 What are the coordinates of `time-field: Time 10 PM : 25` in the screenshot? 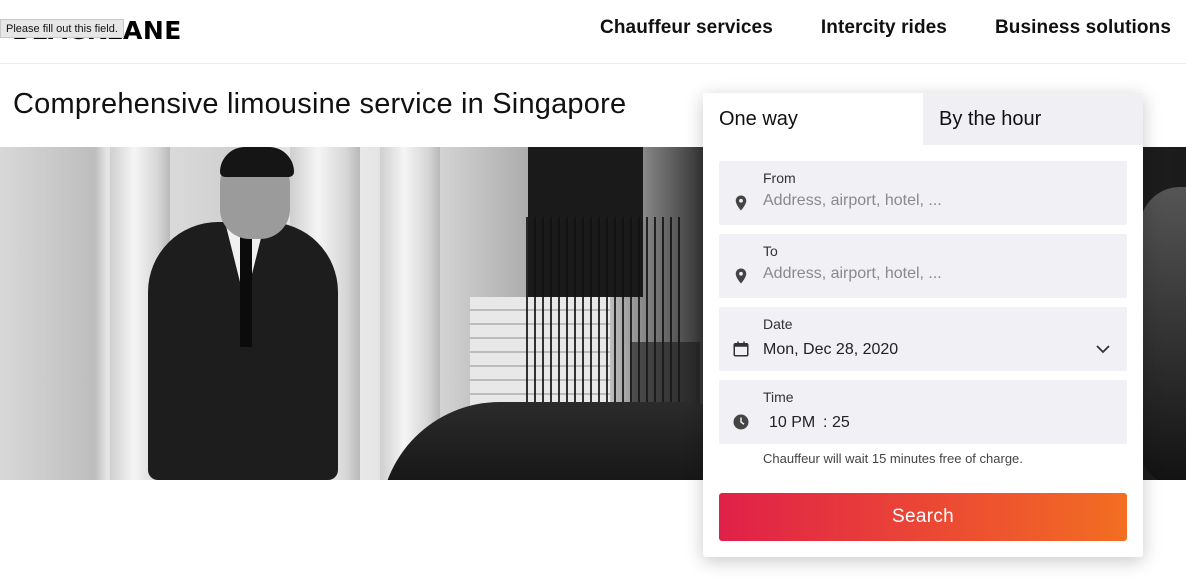 It's located at (923, 412).